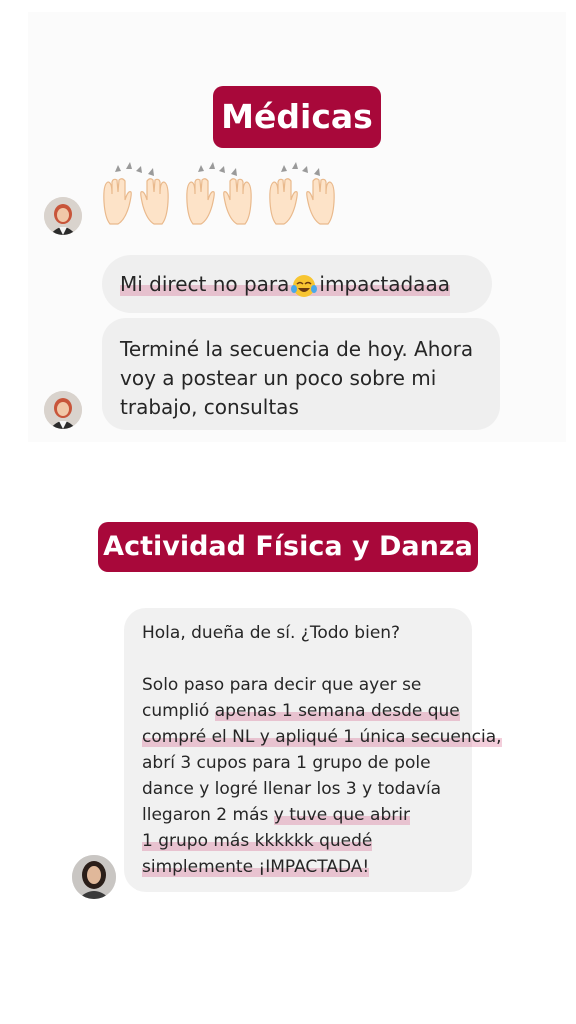  What do you see at coordinates (337, 711) in the screenshot?
I see `highlighted-text: apenas 1 semana desde que` at bounding box center [337, 711].